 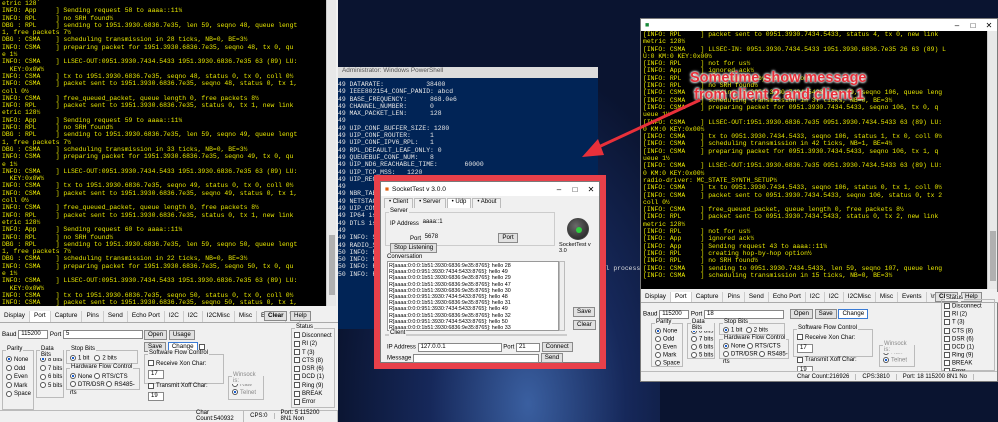 What do you see at coordinates (459, 203) in the screenshot?
I see `tab-udp: • Udp` at bounding box center [459, 203].